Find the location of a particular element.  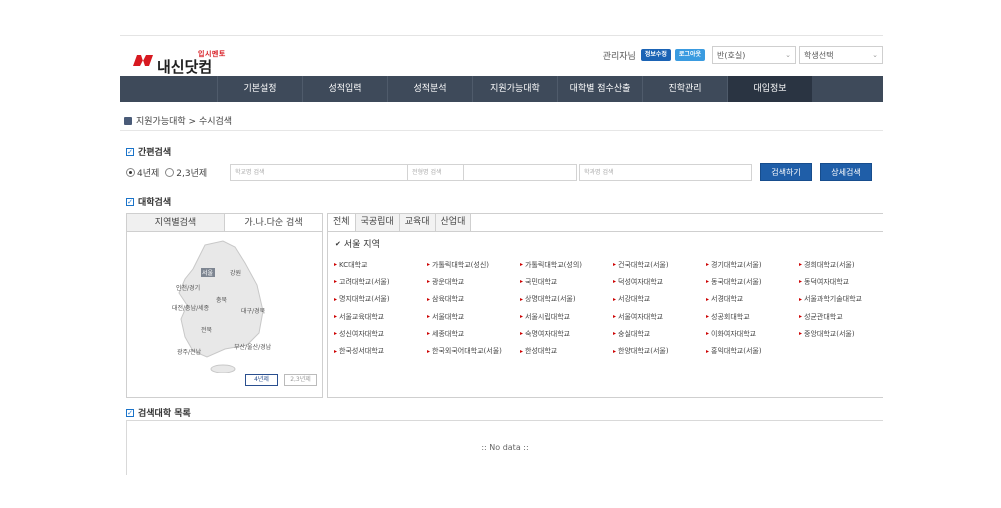

university-name: 한양대학교(서울) is located at coordinates (643, 351).